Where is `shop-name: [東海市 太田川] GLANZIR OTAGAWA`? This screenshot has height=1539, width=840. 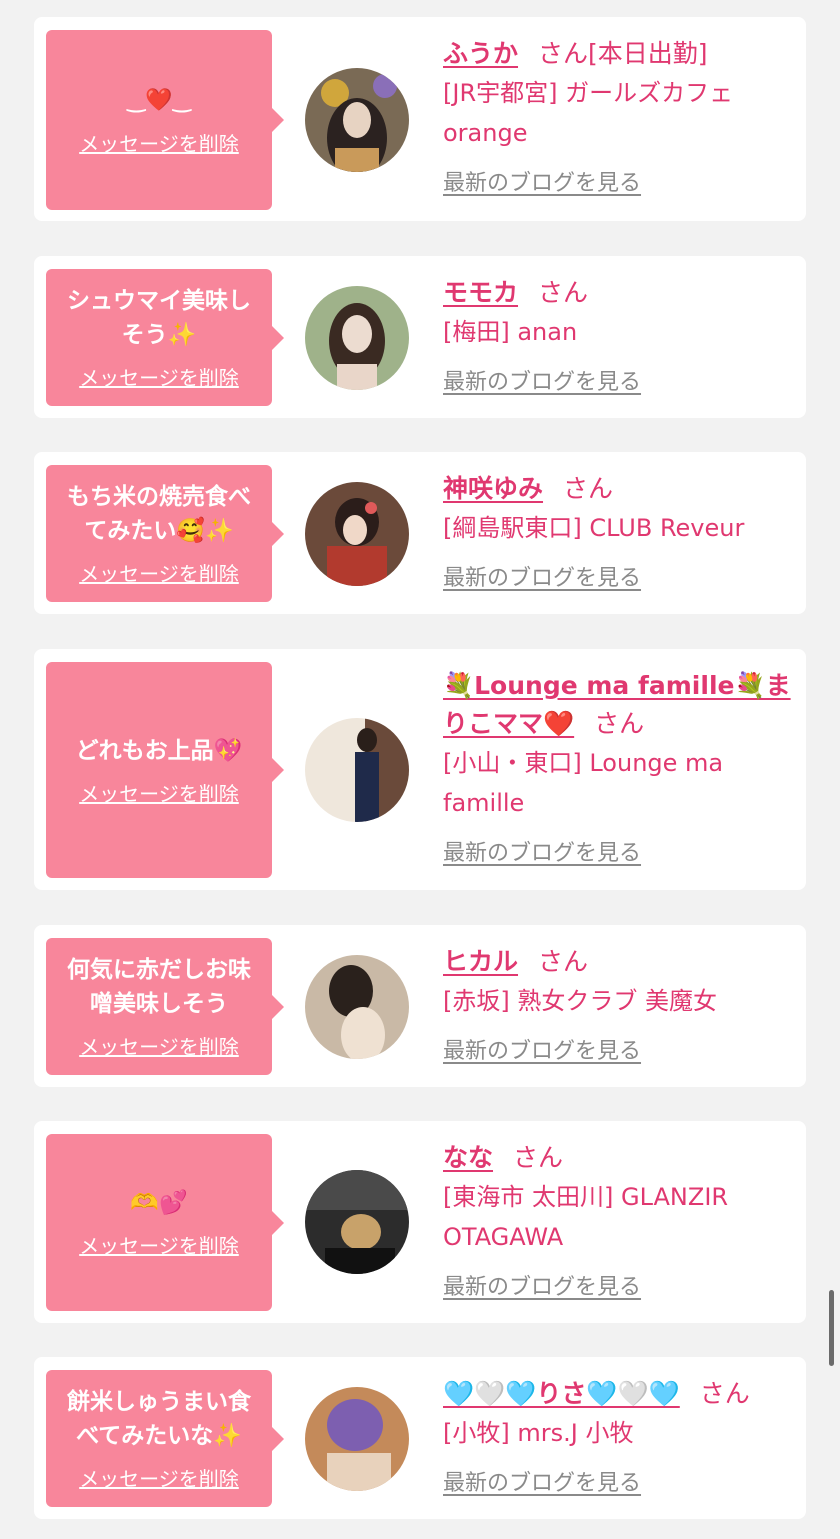 shop-name: [東海市 太田川] GLANZIR OTAGAWA is located at coordinates (586, 1217).